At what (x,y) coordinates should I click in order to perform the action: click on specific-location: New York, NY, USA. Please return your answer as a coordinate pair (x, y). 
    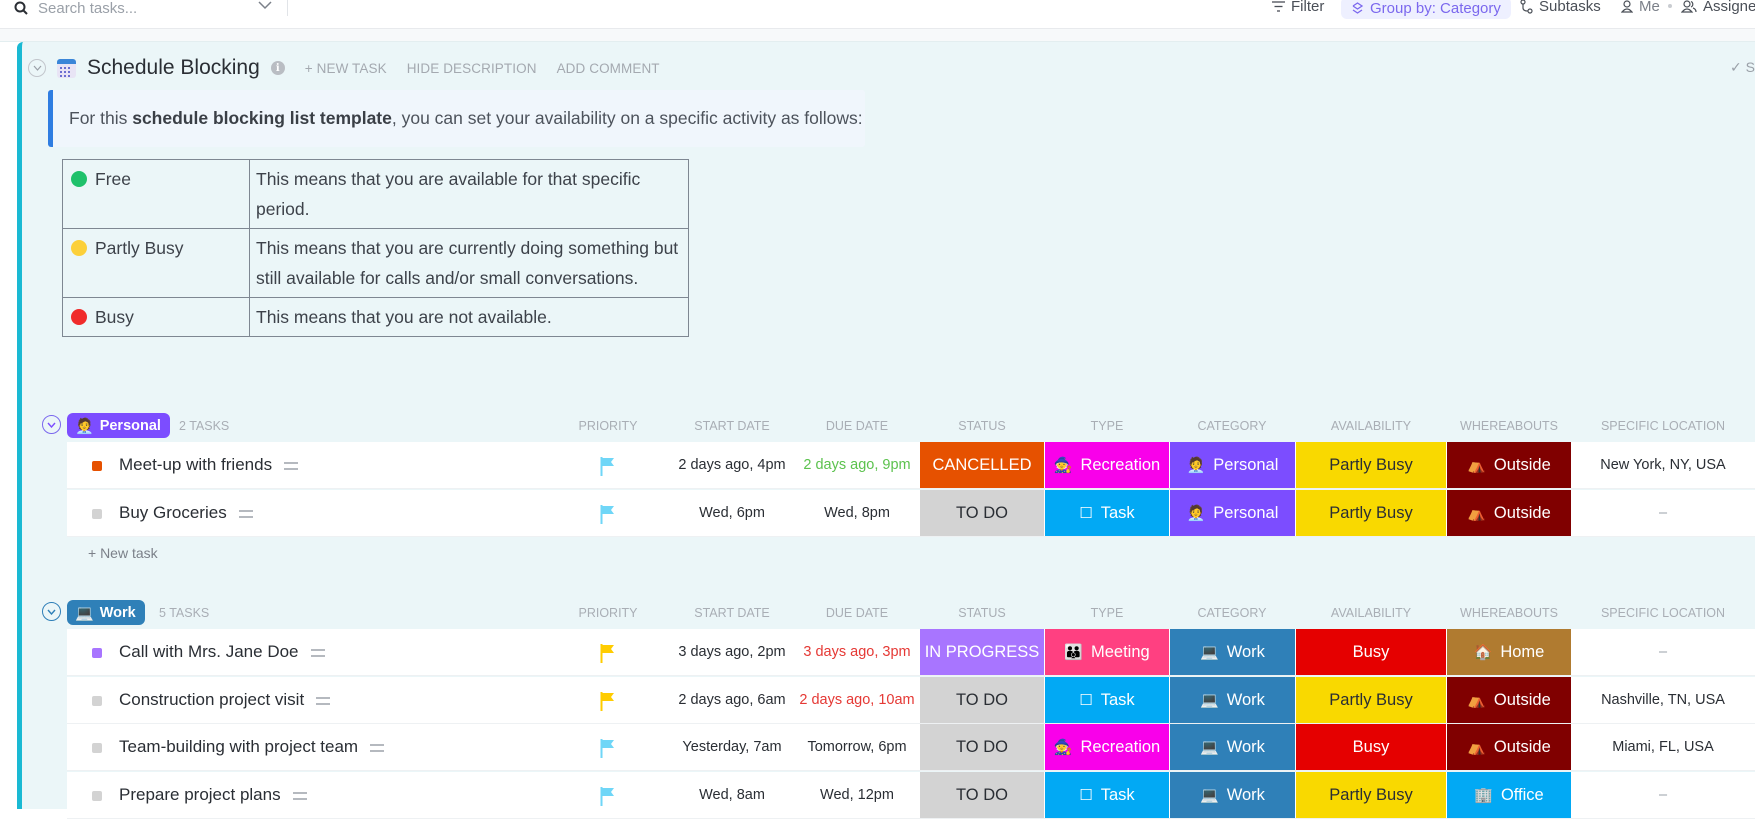
    Looking at the image, I should click on (1662, 465).